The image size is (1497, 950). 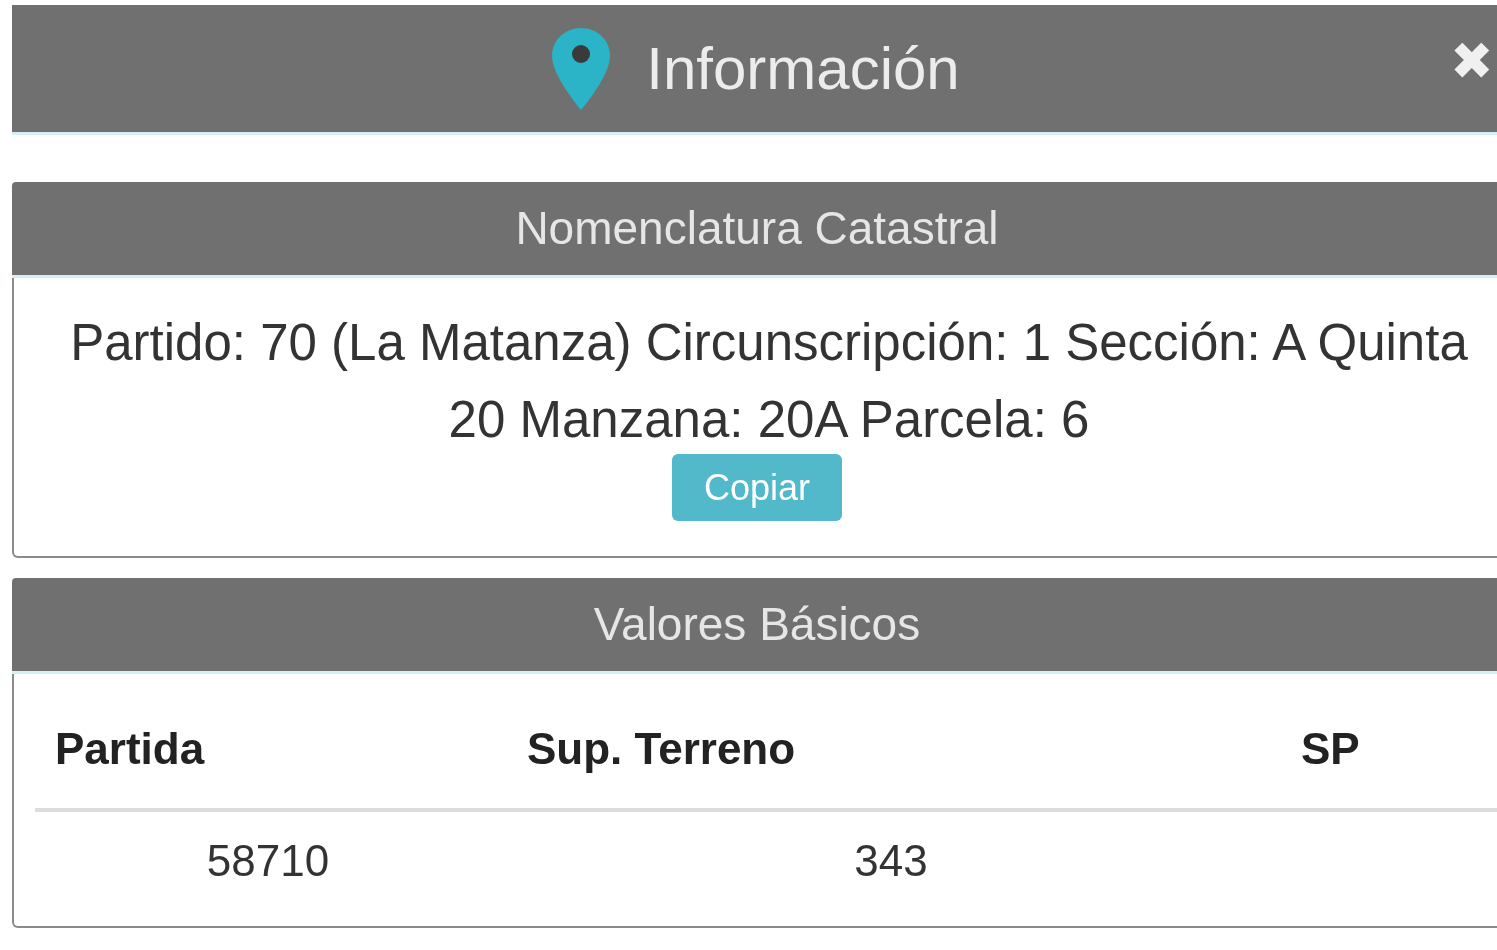 What do you see at coordinates (803, 68) in the screenshot?
I see `dialog-title: Información` at bounding box center [803, 68].